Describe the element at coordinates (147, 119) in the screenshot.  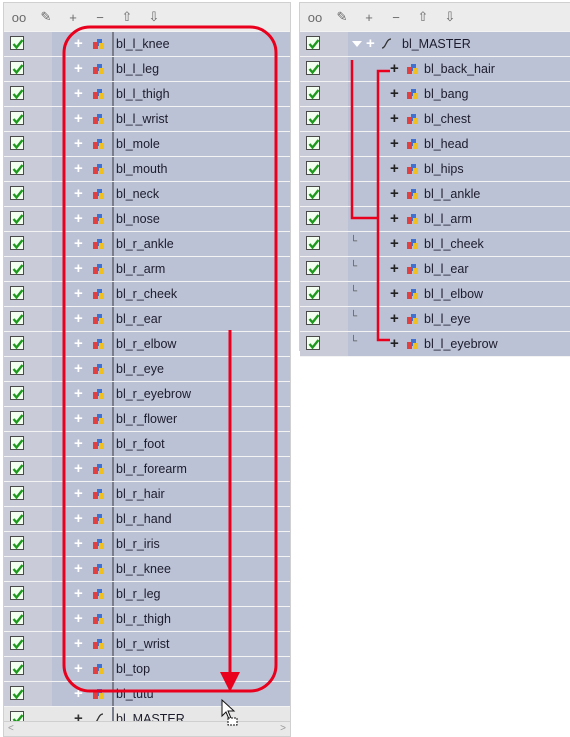
I see `layer-row: + bl_l_wrist` at that location.